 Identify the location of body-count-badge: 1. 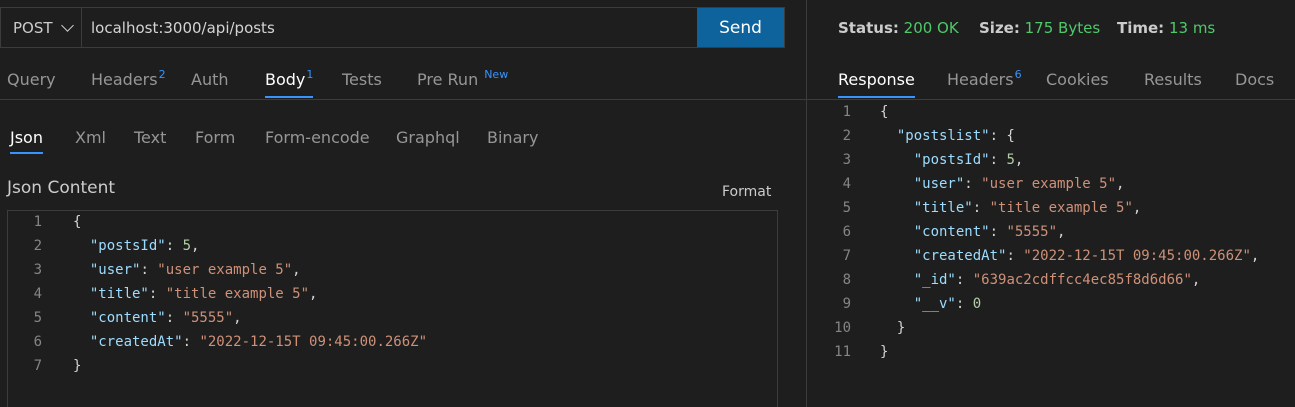
(310, 74).